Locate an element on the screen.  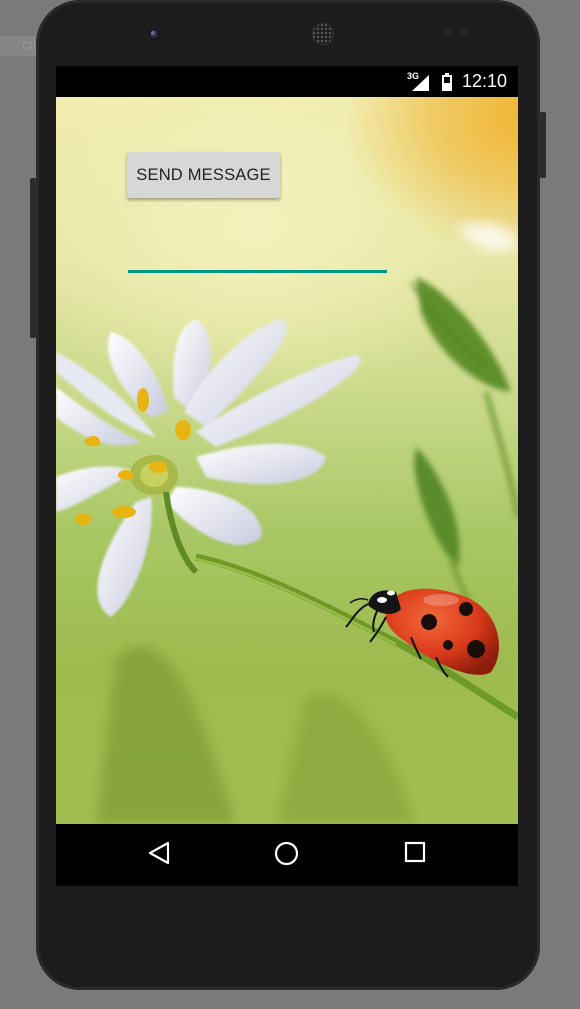
message-input is located at coordinates (257, 256).